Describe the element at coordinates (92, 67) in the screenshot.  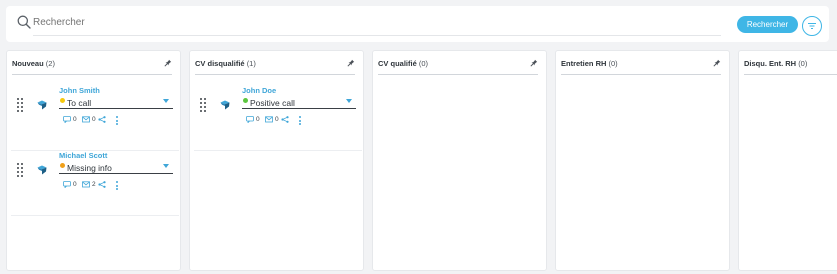
I see `column-header: Nouveau (2)` at that location.